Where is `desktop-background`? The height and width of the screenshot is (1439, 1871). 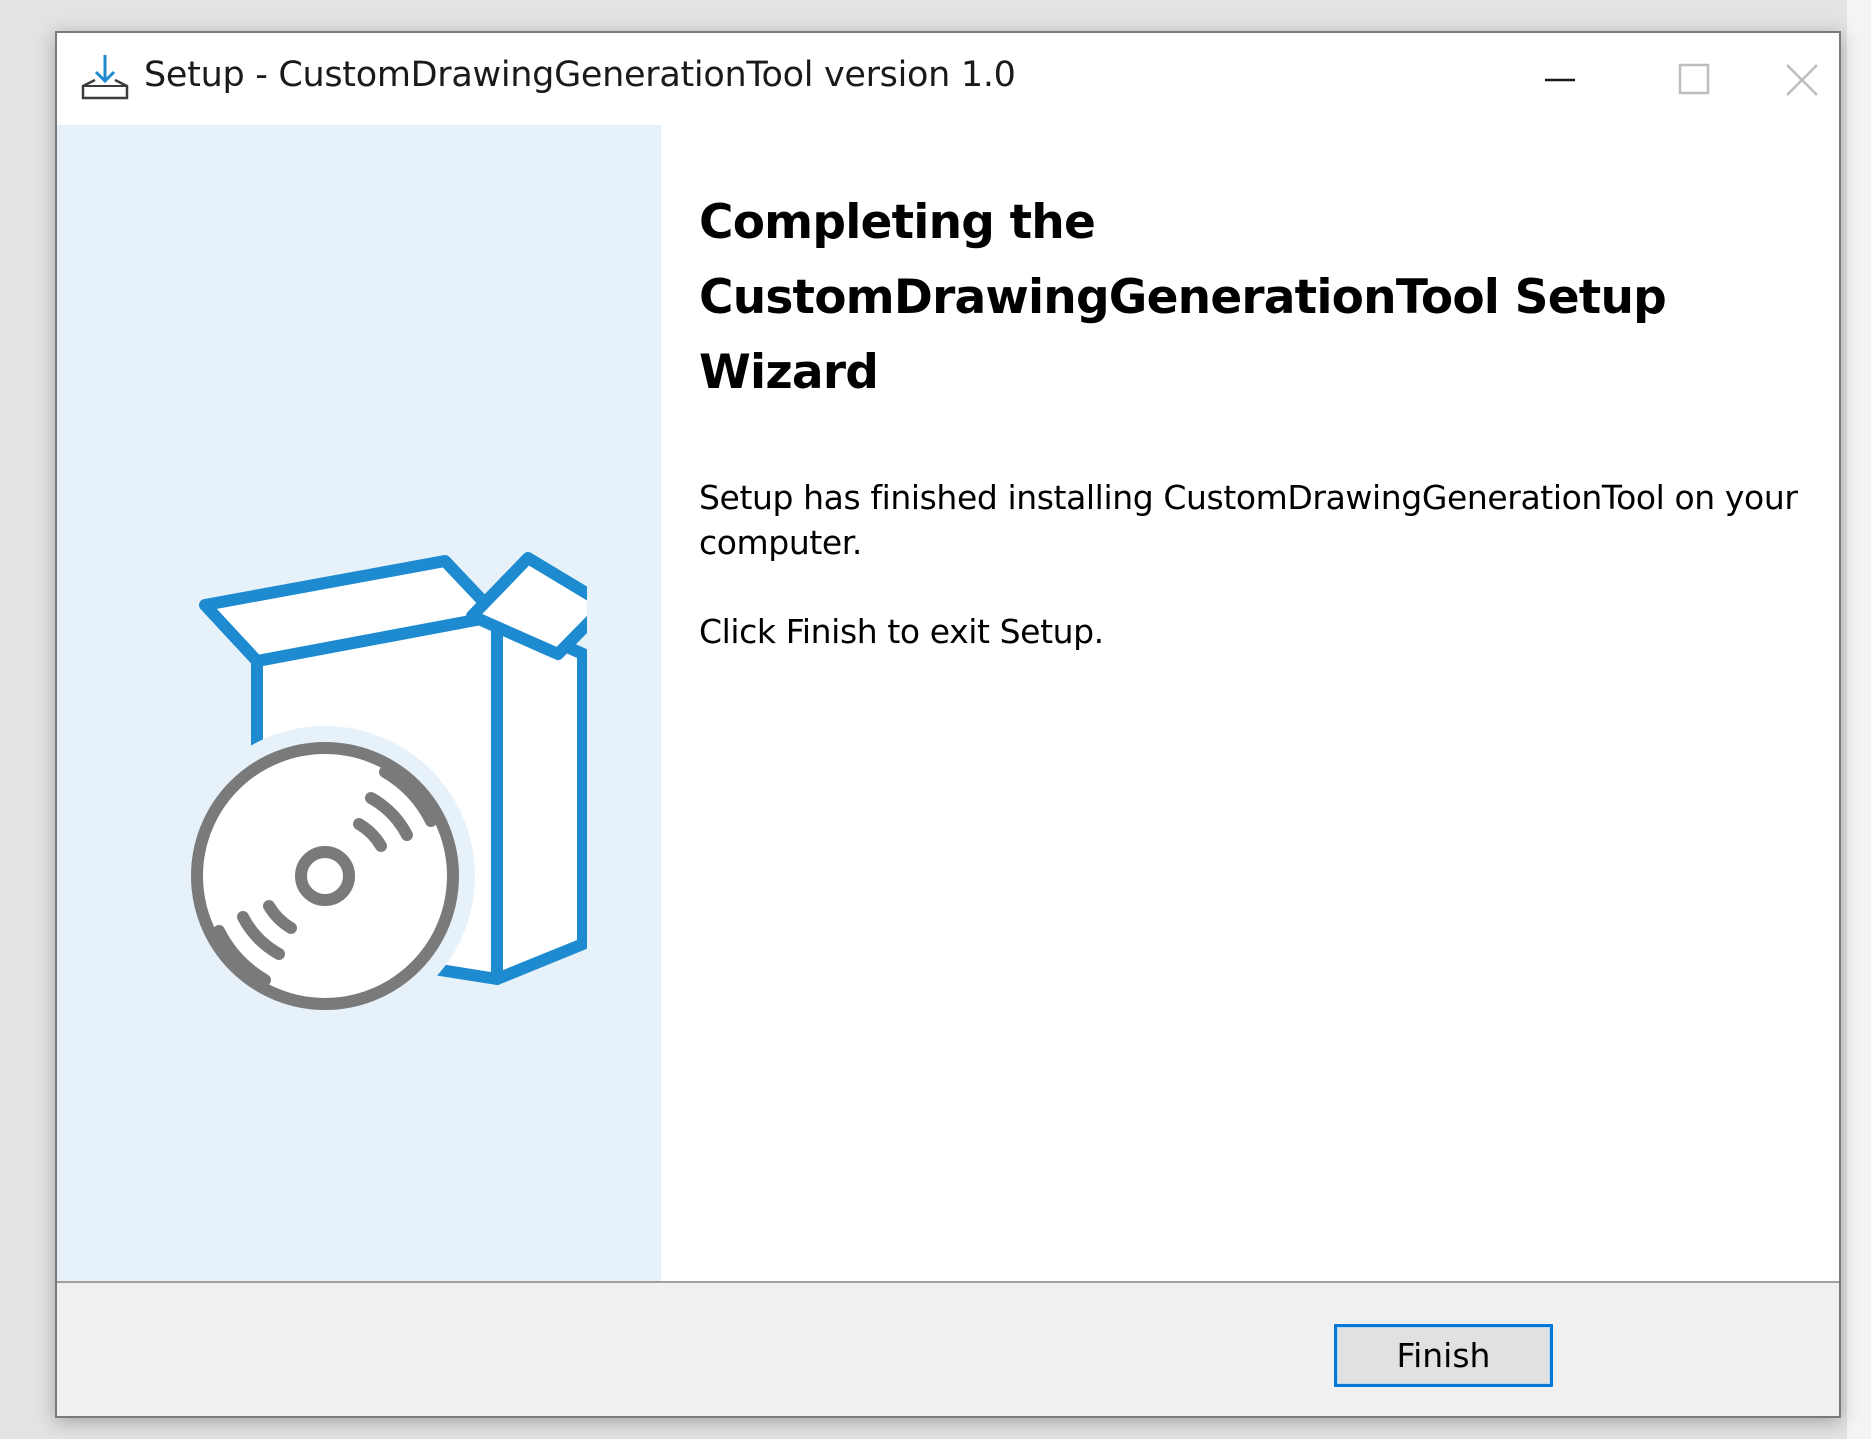 desktop-background is located at coordinates (1859, 719).